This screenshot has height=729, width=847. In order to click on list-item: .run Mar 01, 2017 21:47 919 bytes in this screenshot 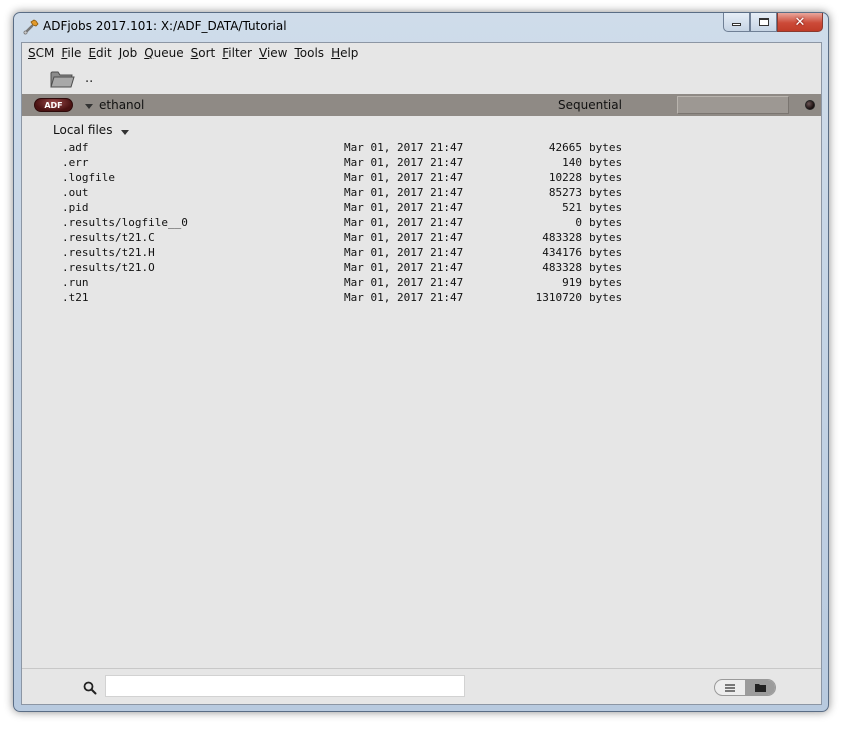, I will do `click(347, 283)`.